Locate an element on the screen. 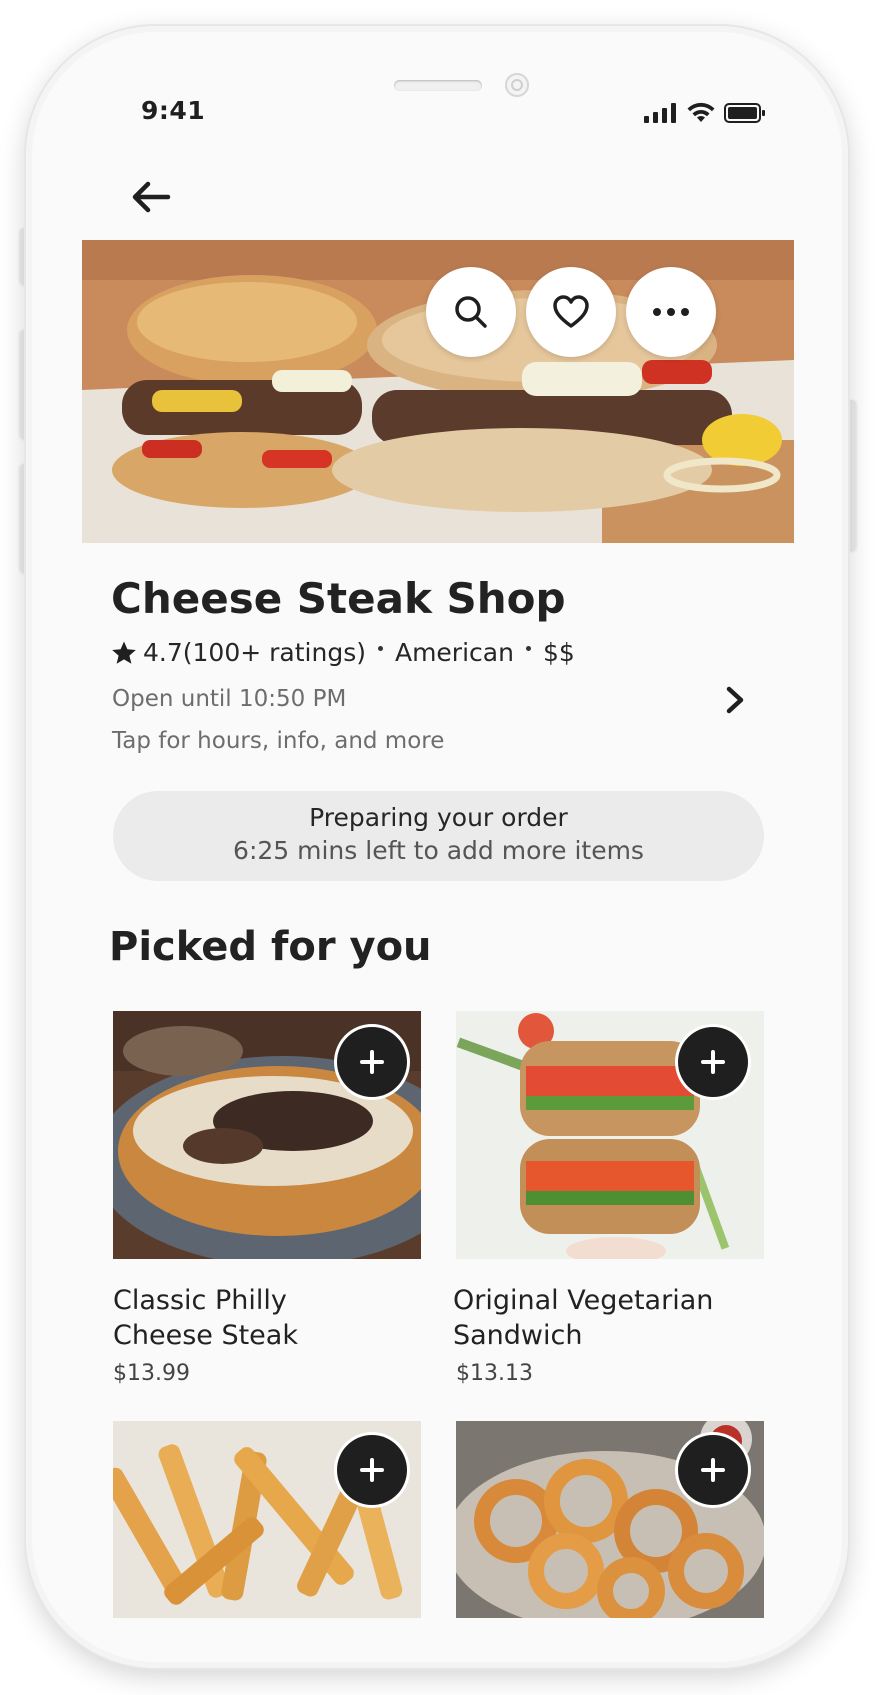 Image resolution: width=875 pixels, height=1695 pixels. restaurant-meta: 4.7 (100+ ratings) American $$ is located at coordinates (343, 652).